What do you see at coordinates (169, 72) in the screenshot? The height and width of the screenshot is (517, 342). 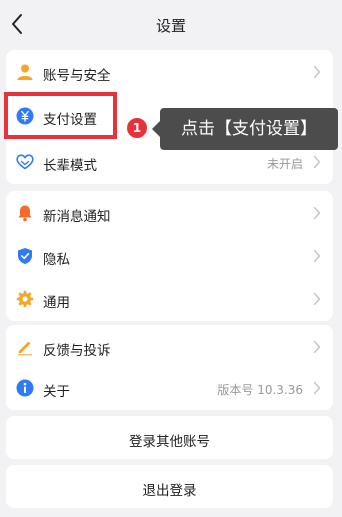 I see `settings-item-account-security: 账号与安全` at bounding box center [169, 72].